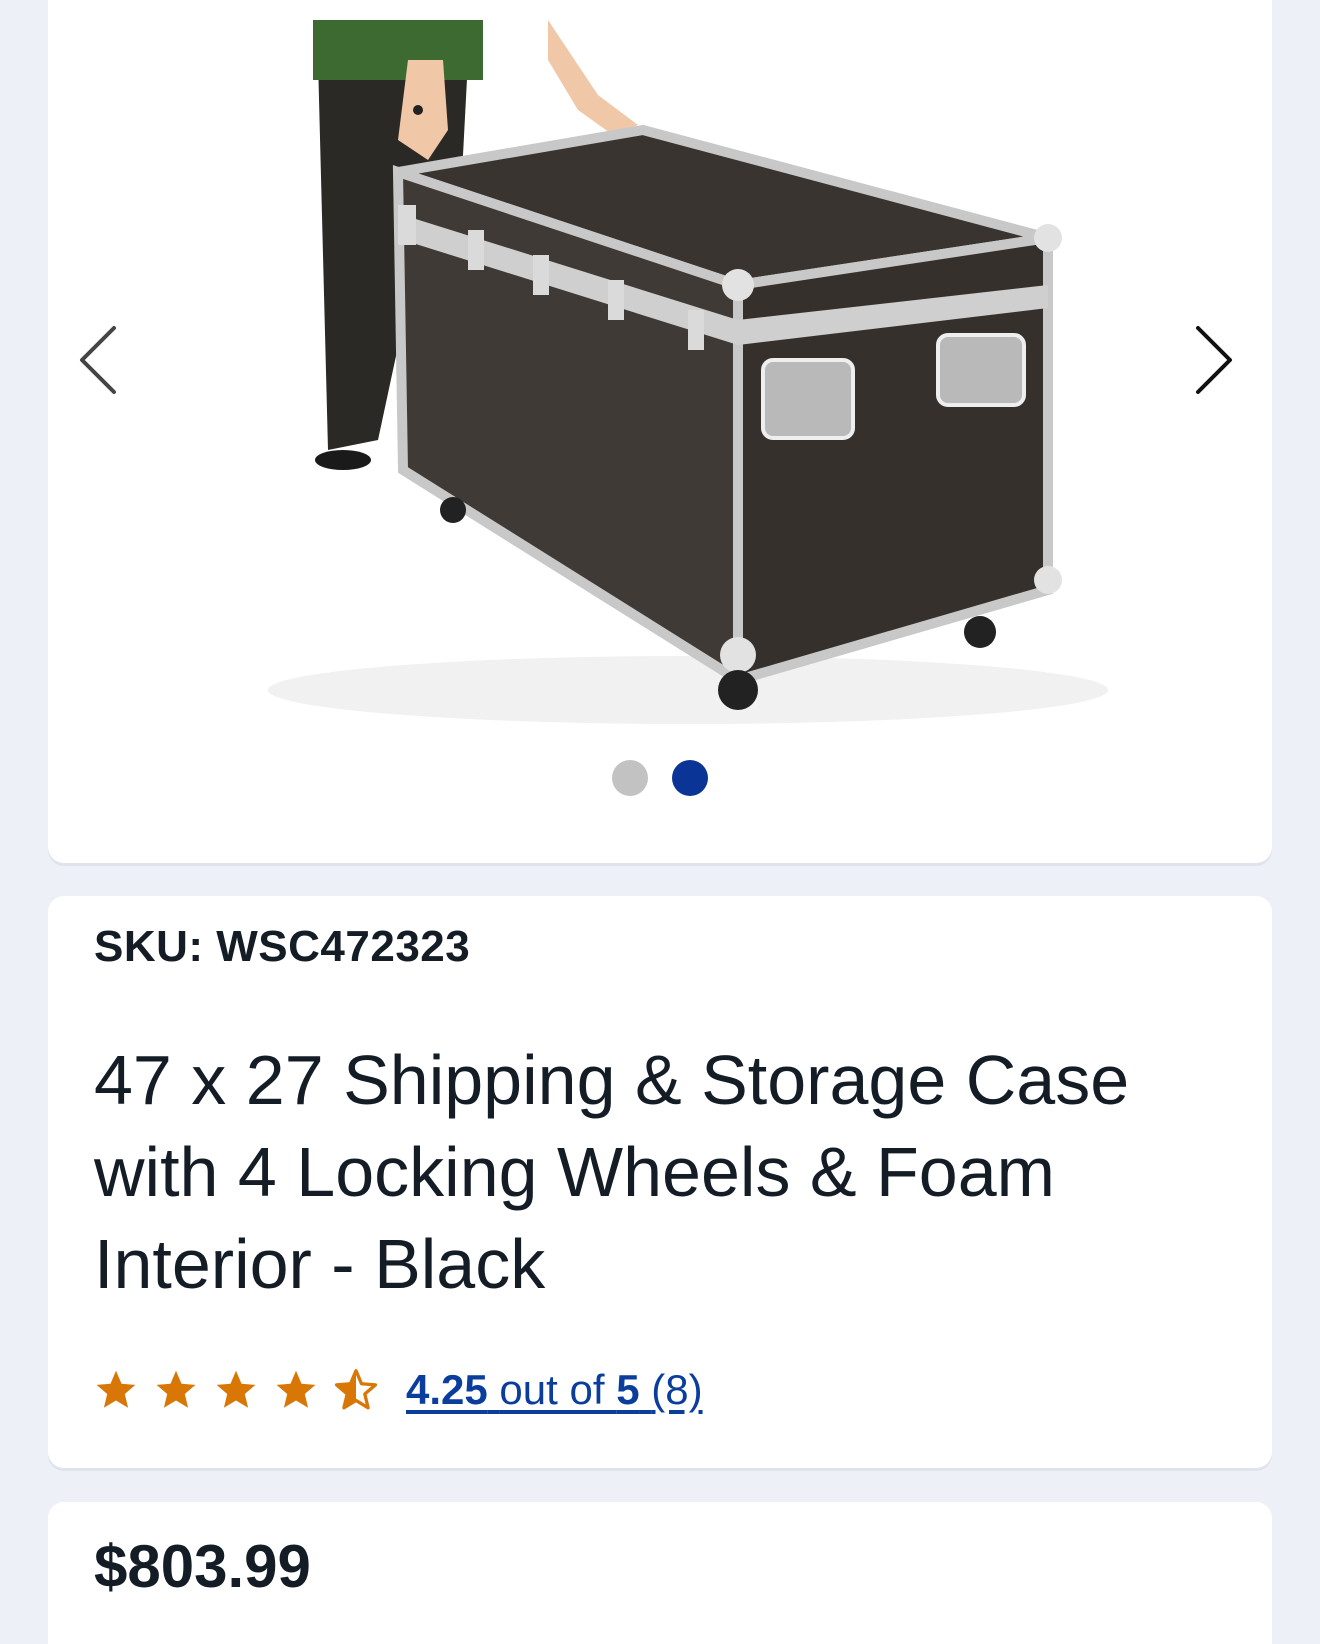 This screenshot has width=1320, height=1644. I want to click on chevron-right-icon, so click(1214, 360).